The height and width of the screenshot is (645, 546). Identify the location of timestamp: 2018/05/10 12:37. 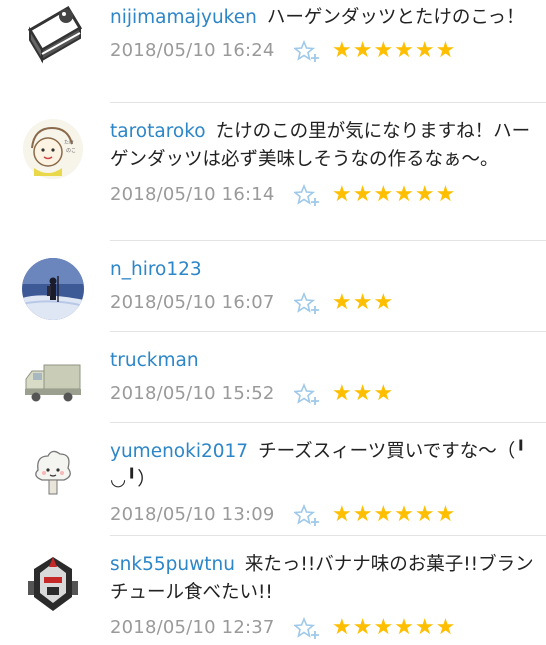
(192, 627).